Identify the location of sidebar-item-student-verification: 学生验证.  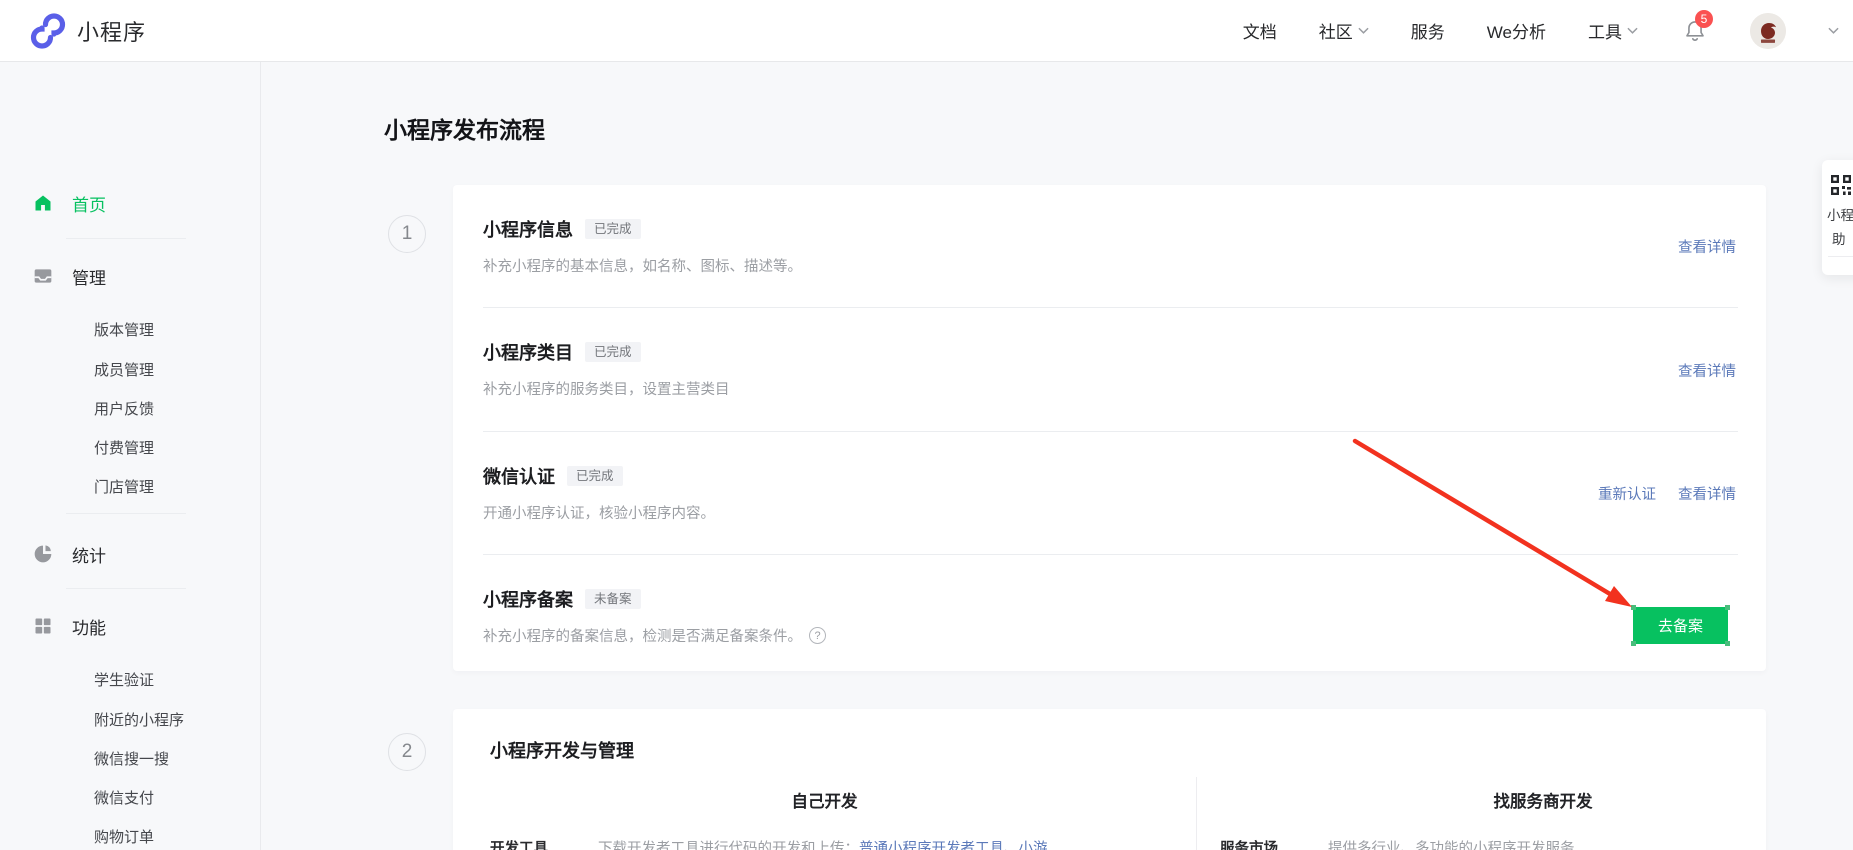
(129, 679).